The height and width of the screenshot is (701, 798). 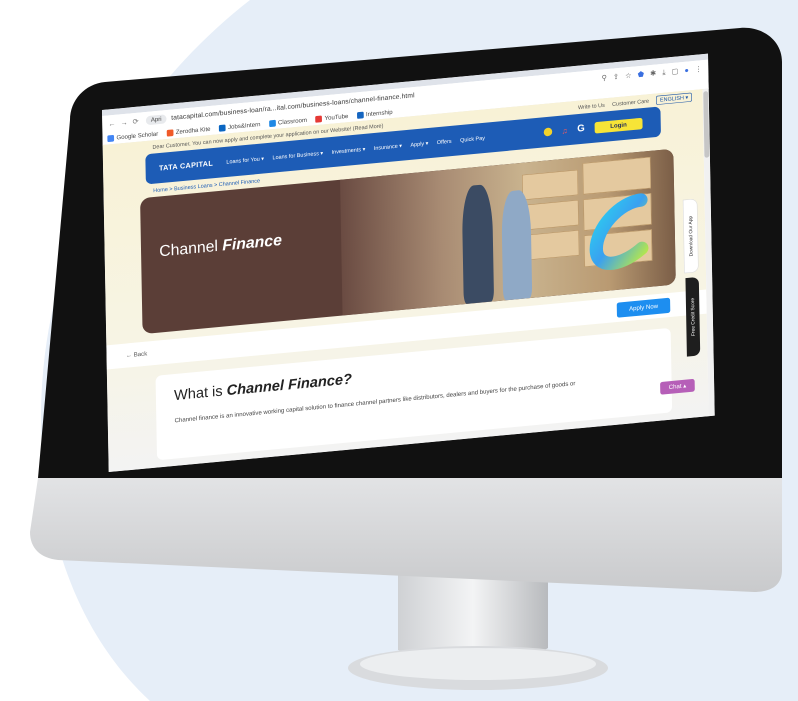 I want to click on free-credit-score-tab: Free Credit Score, so click(x=693, y=316).